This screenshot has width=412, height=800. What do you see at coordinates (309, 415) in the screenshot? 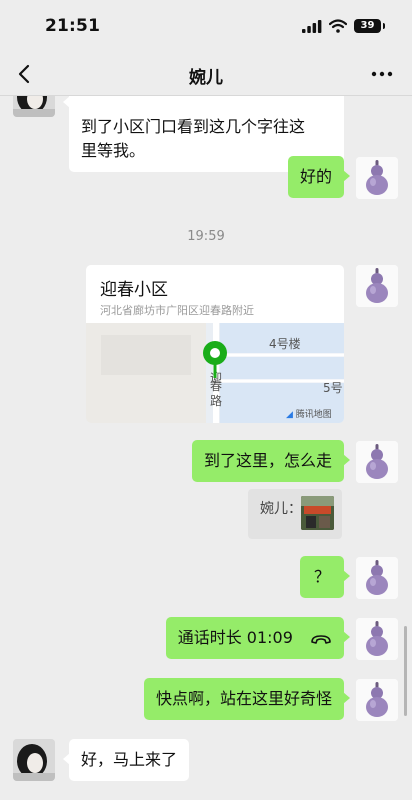
I see `map-provider-label: ◢ 腾讯地图` at bounding box center [309, 415].